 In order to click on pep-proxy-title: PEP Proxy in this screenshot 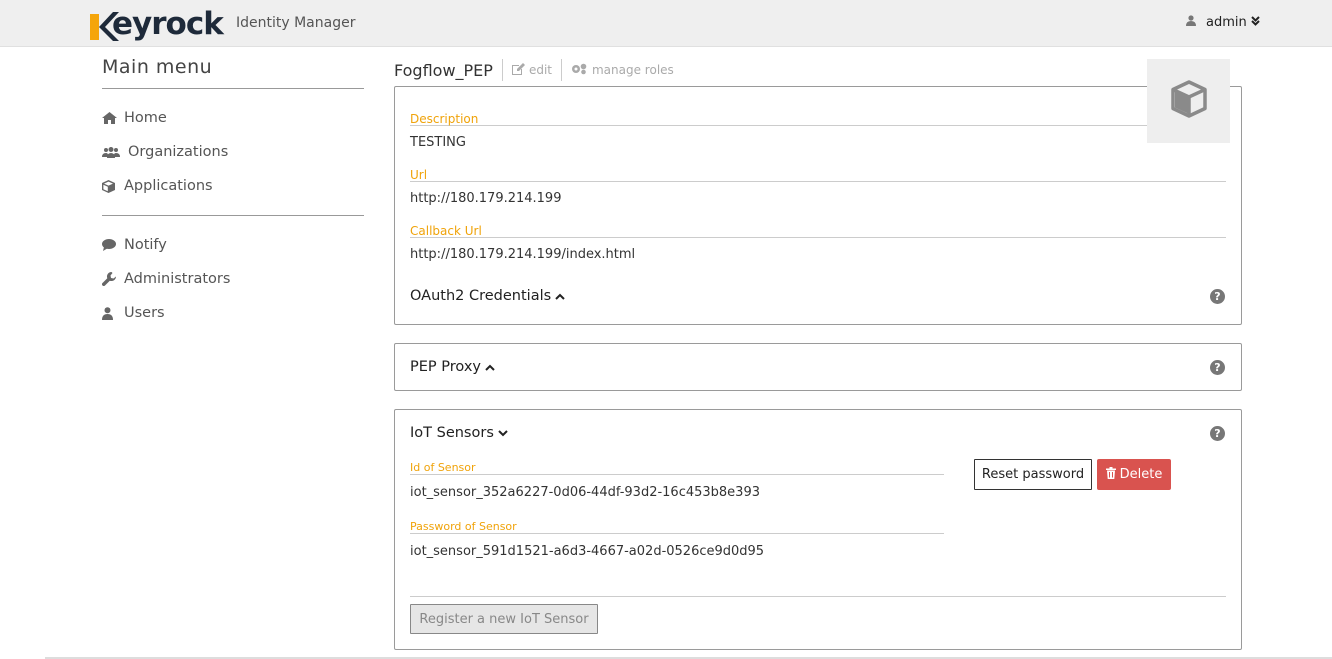, I will do `click(445, 367)`.